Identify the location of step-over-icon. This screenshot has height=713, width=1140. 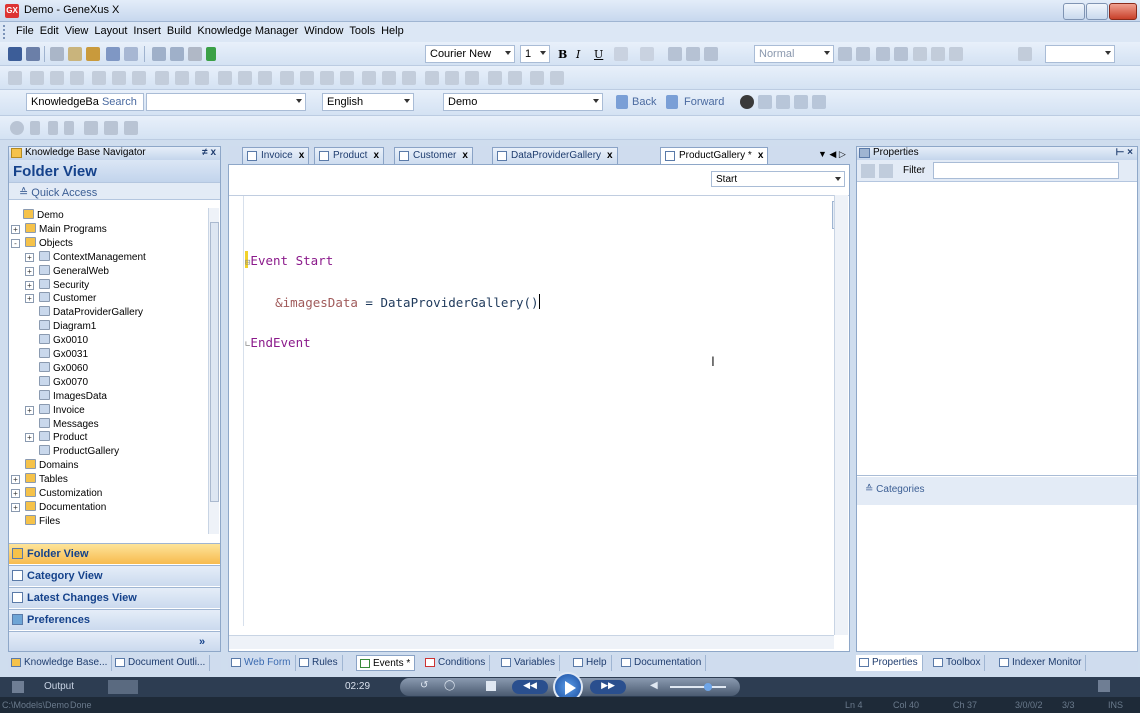
(111, 128).